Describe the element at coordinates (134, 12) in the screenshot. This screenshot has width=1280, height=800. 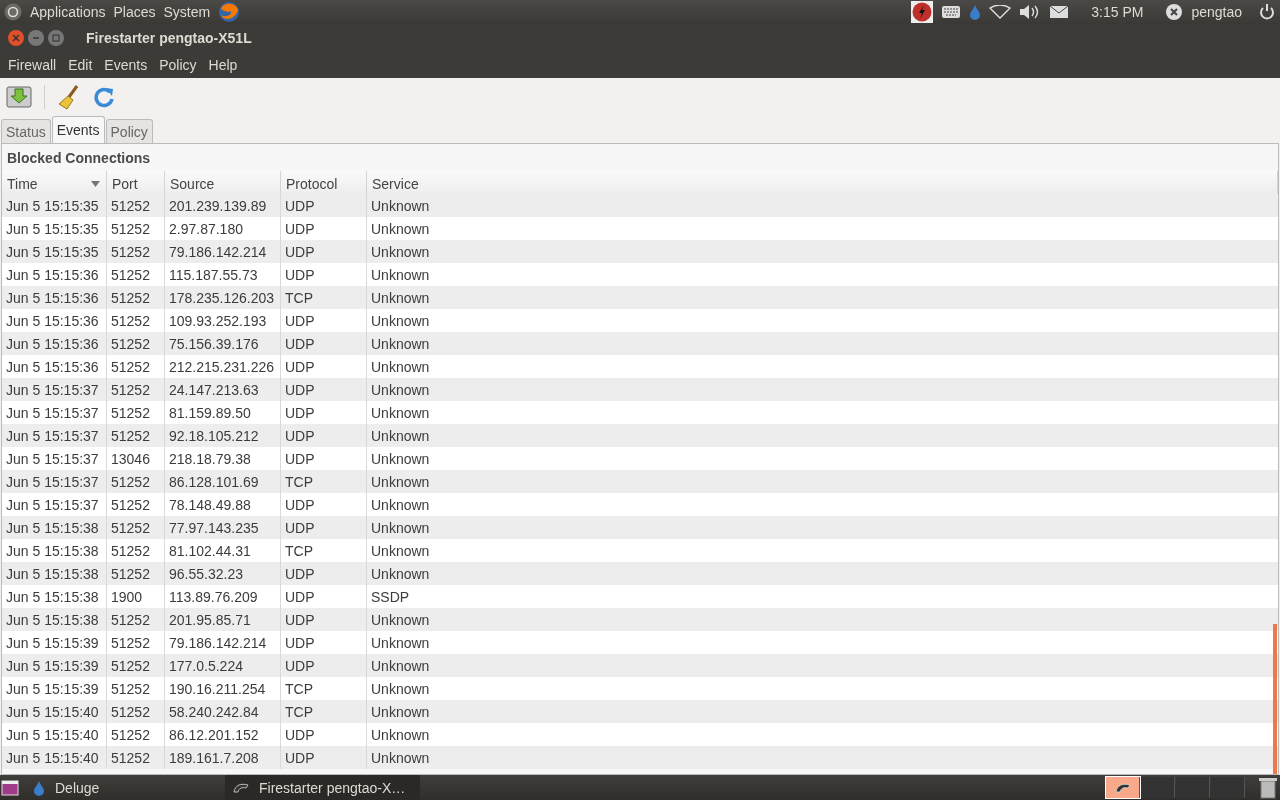
I see `panel-menu: Places` at that location.